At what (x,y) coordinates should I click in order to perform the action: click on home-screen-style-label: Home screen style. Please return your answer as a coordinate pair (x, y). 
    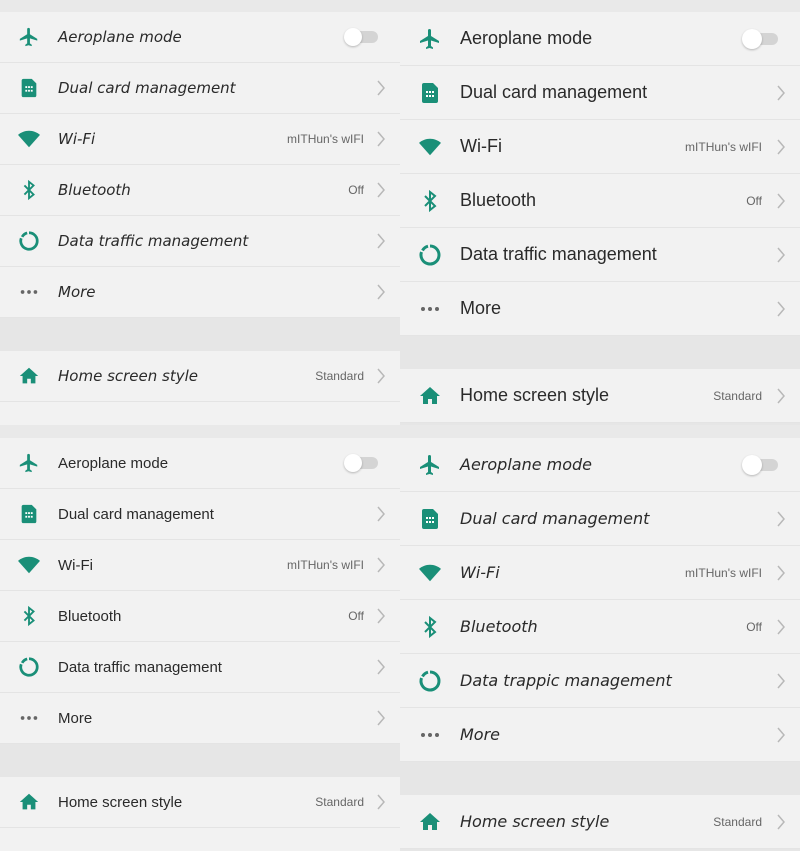
    Looking at the image, I should click on (128, 376).